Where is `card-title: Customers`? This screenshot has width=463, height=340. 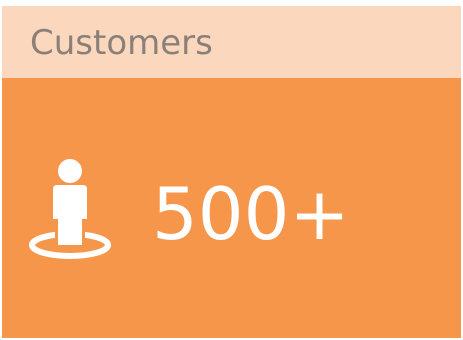 card-title: Customers is located at coordinates (121, 43).